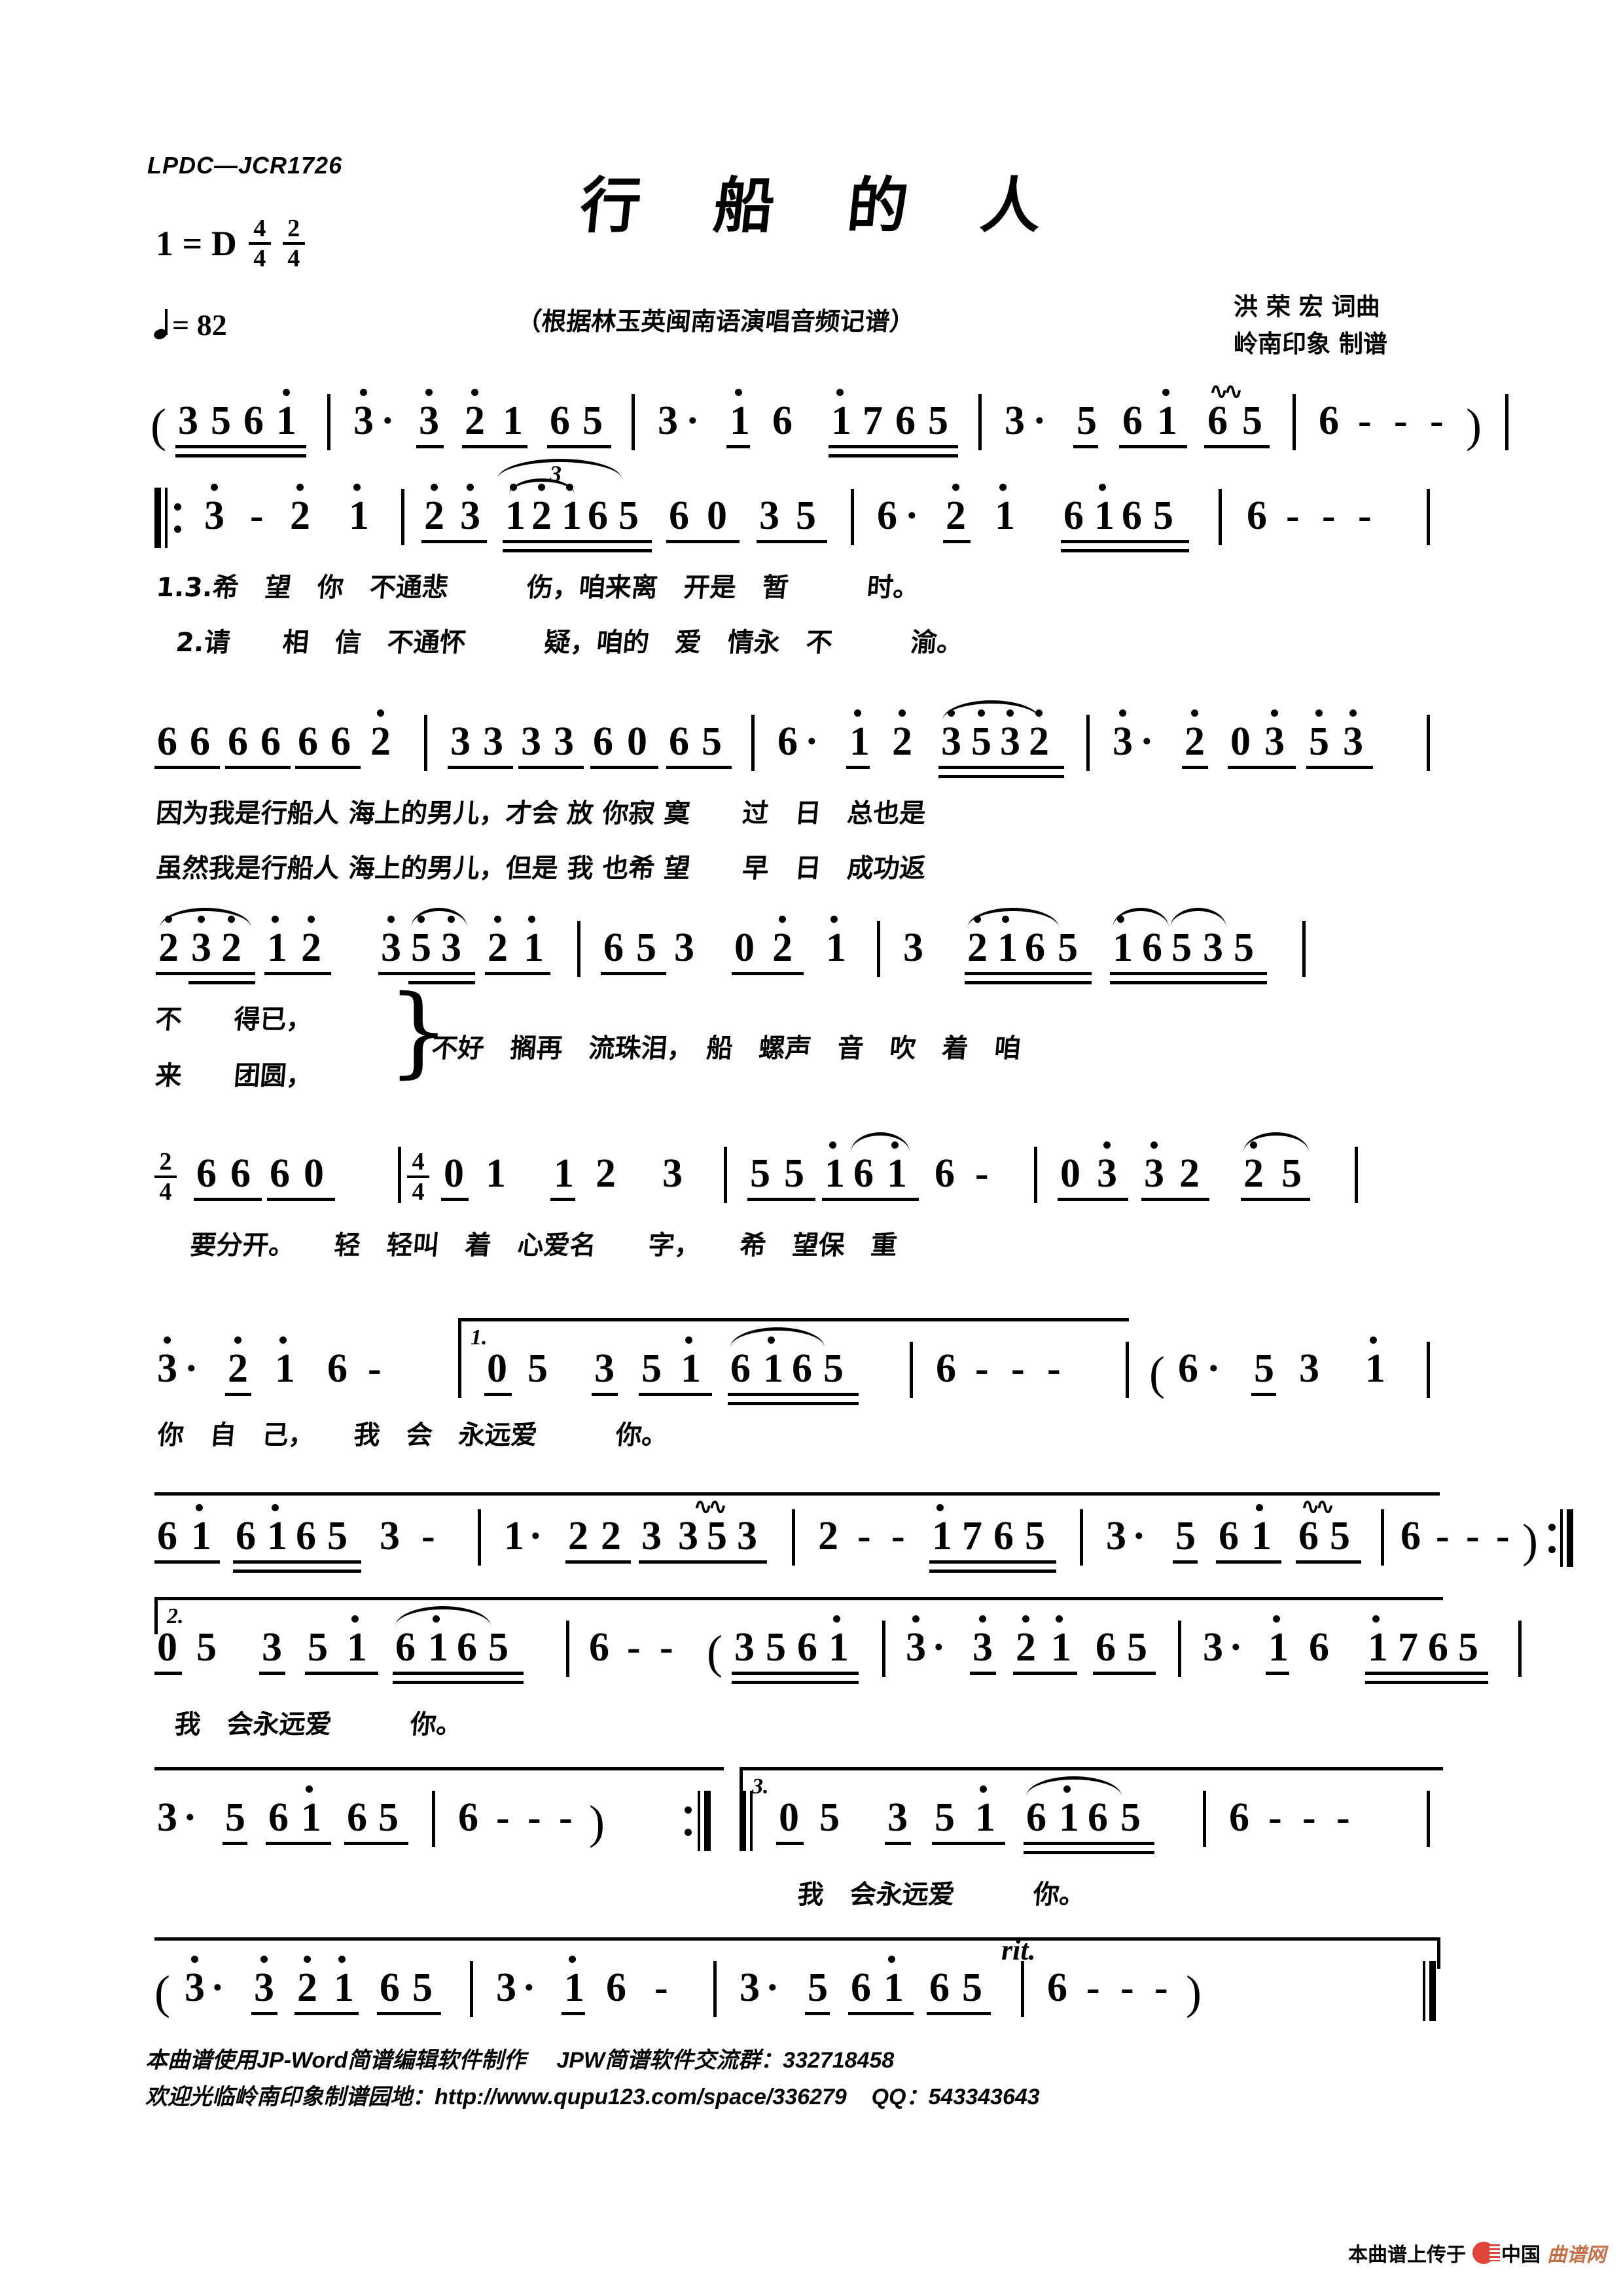 This screenshot has width=1623, height=2296. What do you see at coordinates (443, 1616) in the screenshot?
I see `slur` at bounding box center [443, 1616].